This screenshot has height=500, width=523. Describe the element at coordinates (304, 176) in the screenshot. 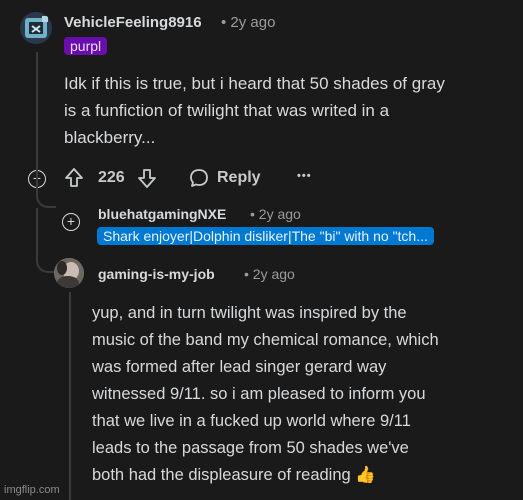

I see `more-options-button: •••` at that location.